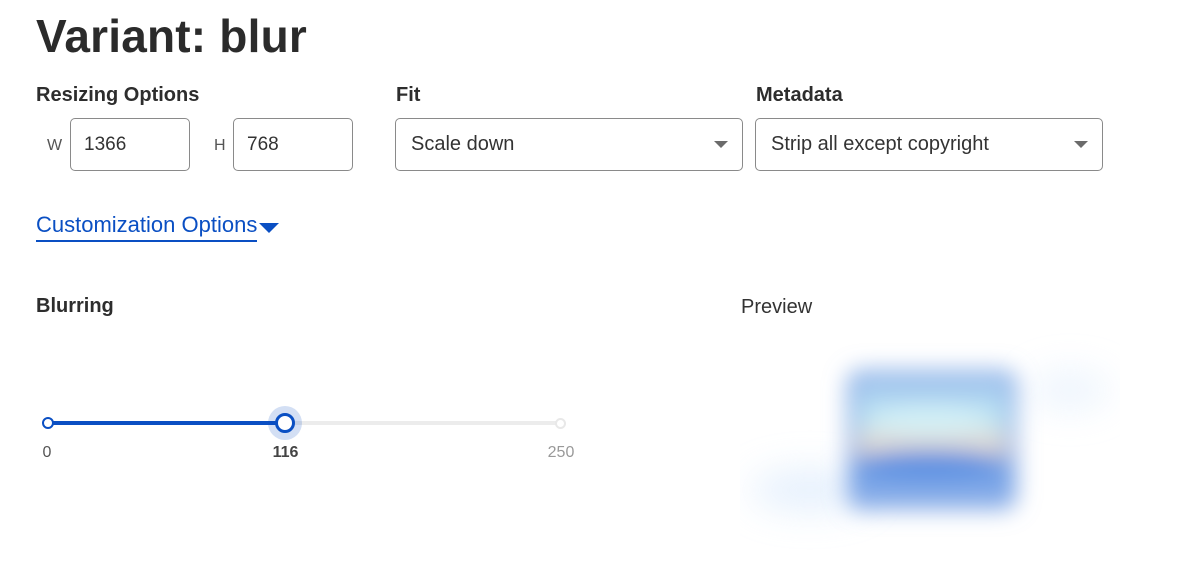  I want to click on preview-label: Preview, so click(777, 307).